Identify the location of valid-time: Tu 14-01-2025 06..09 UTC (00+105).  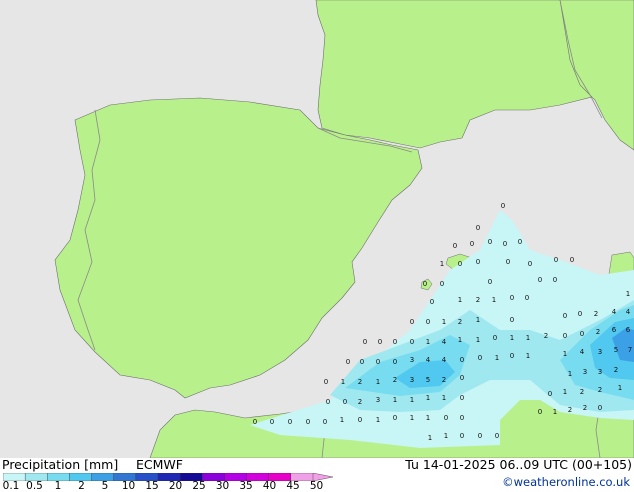
(518, 464).